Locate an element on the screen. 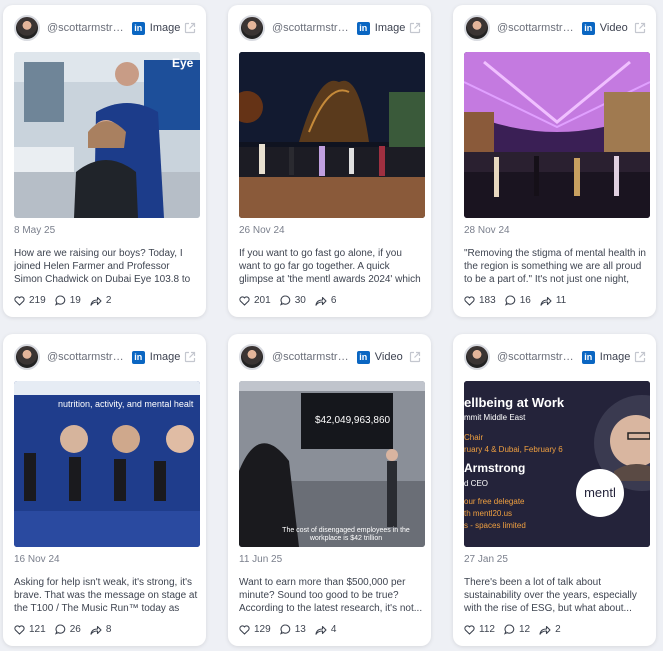 This screenshot has height=651, width=663. likes-stat: 129 is located at coordinates (255, 629).